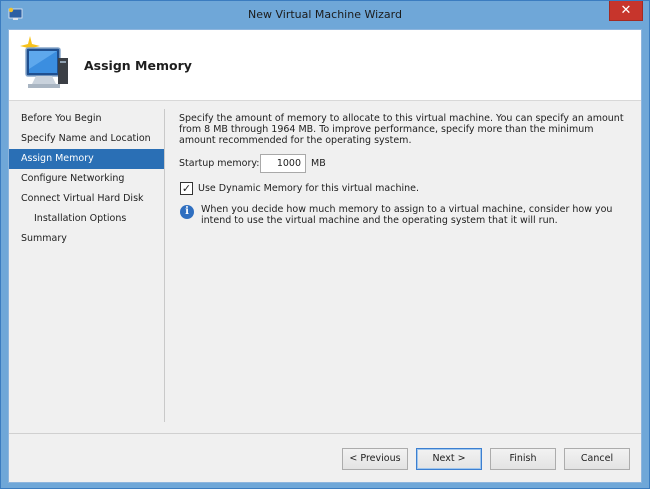  Describe the element at coordinates (283, 163) in the screenshot. I see `startup-memory-input` at that location.